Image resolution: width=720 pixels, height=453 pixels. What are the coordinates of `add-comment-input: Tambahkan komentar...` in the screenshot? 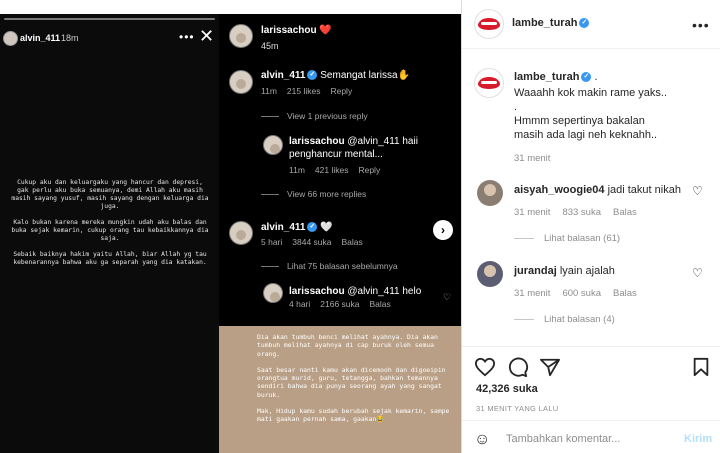 It's located at (563, 439).